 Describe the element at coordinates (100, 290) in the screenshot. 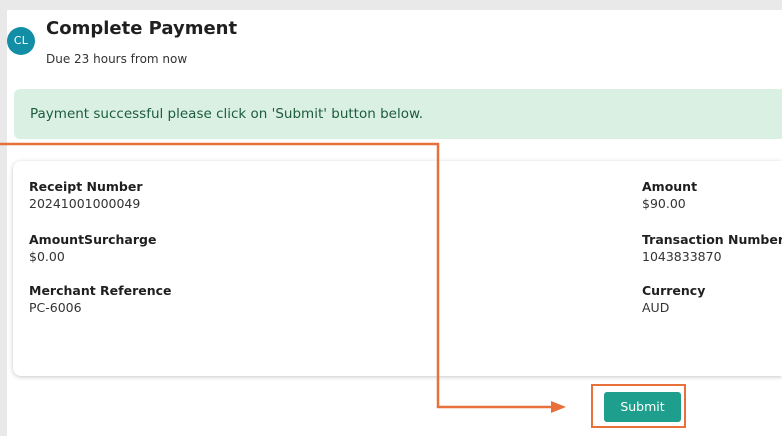

I see `merchant-reference-label: Merchant Reference` at that location.